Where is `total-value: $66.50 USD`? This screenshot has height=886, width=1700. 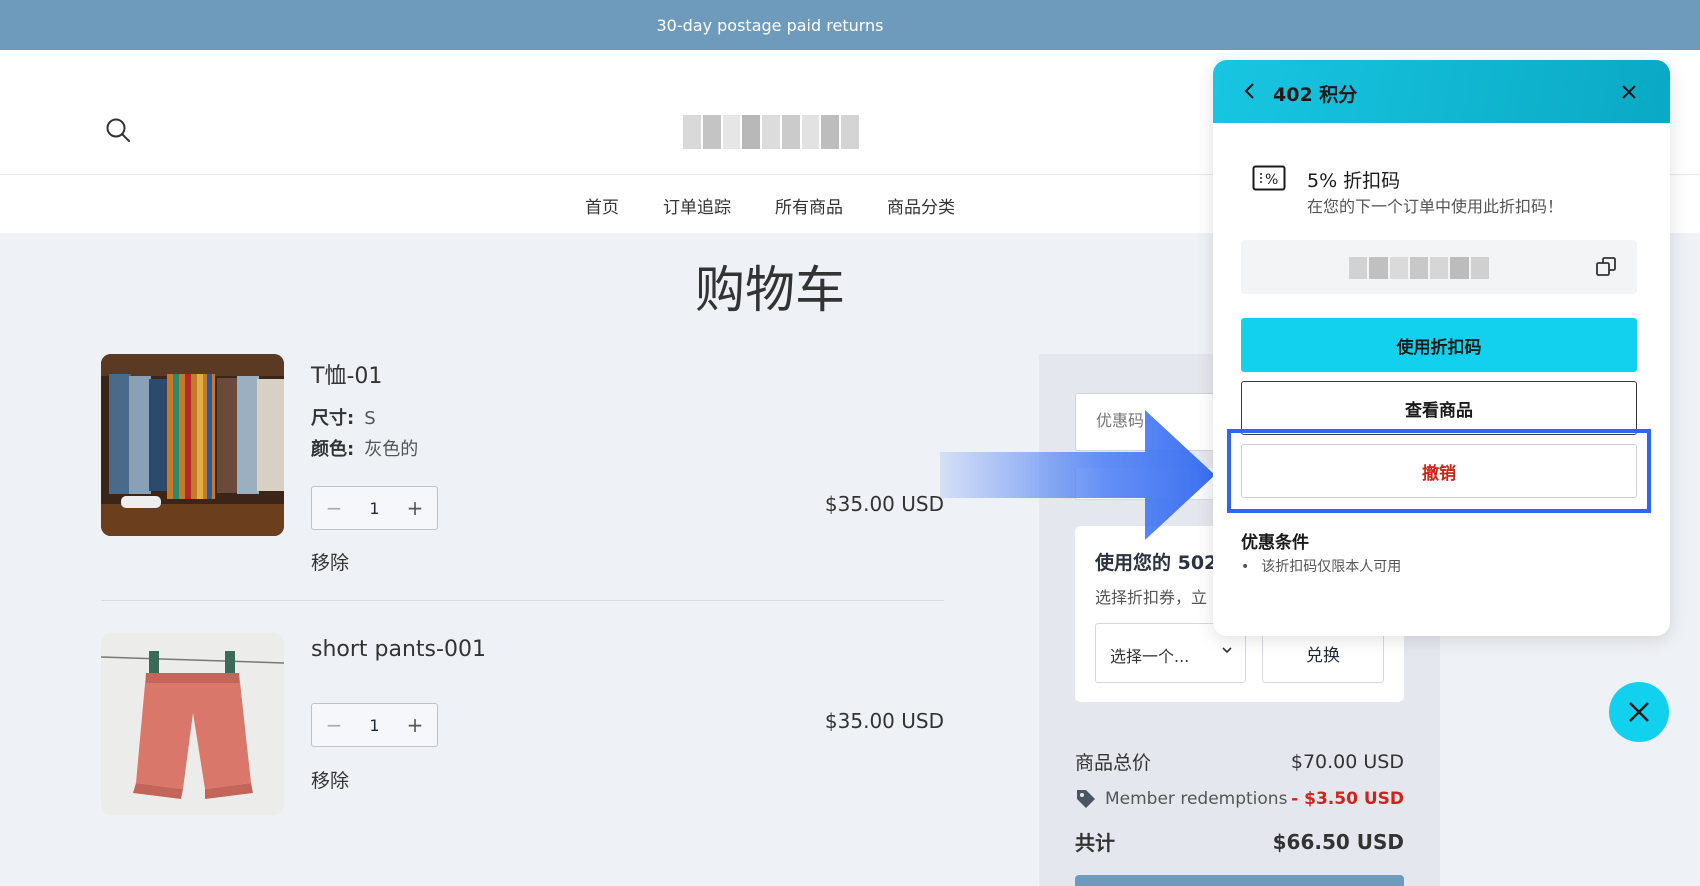
total-value: $66.50 USD is located at coordinates (1338, 841).